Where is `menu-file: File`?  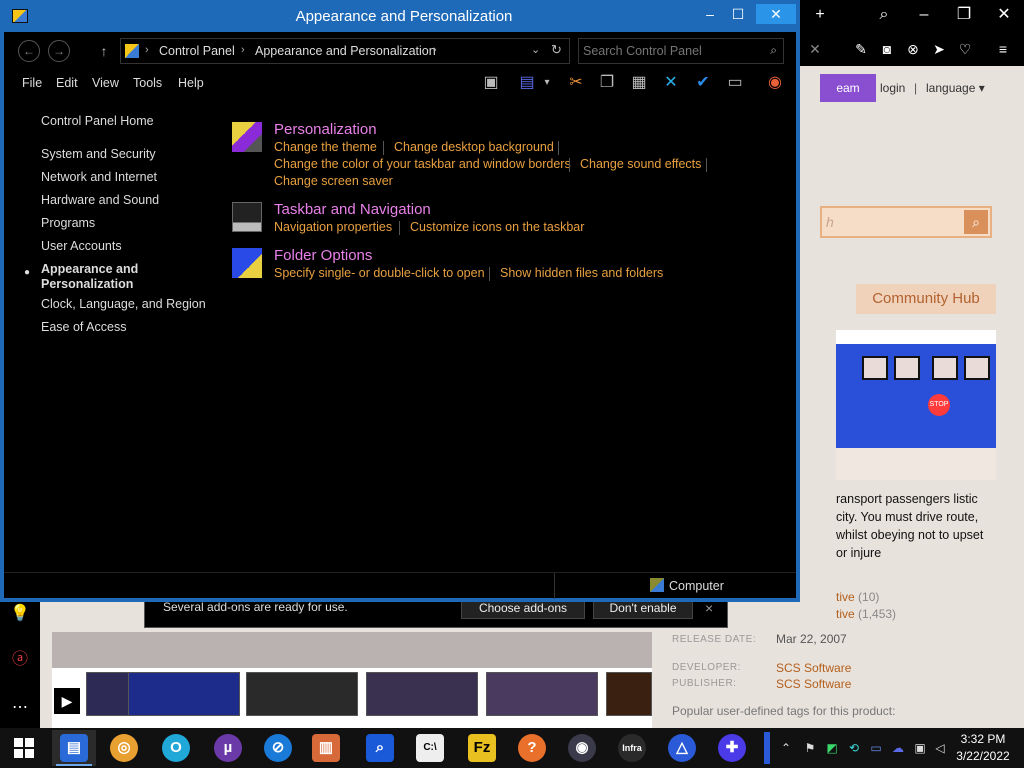
menu-file: File is located at coordinates (32, 83).